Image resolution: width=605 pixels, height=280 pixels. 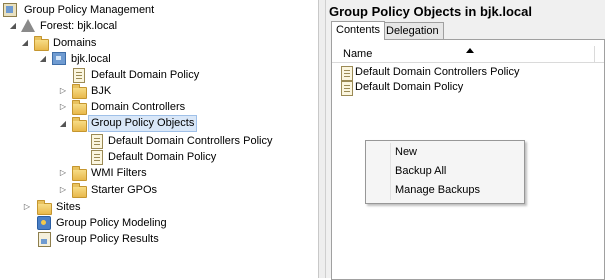 I want to click on tree-item-label: BJK, so click(x=101, y=91).